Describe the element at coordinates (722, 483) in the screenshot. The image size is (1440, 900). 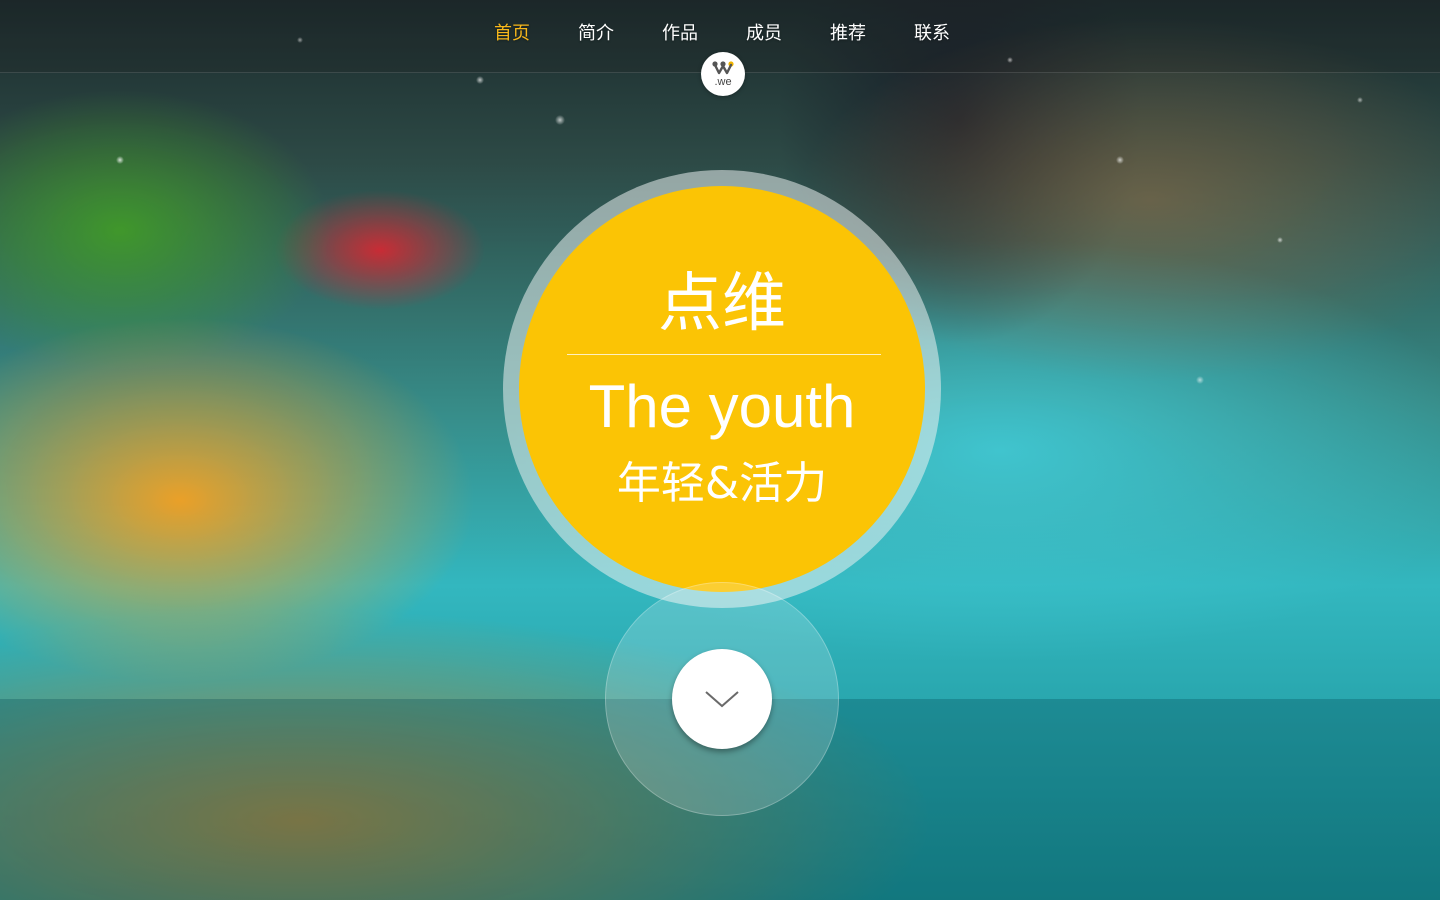
I see `hero-subtitle-chinese: 年轻&活力` at that location.